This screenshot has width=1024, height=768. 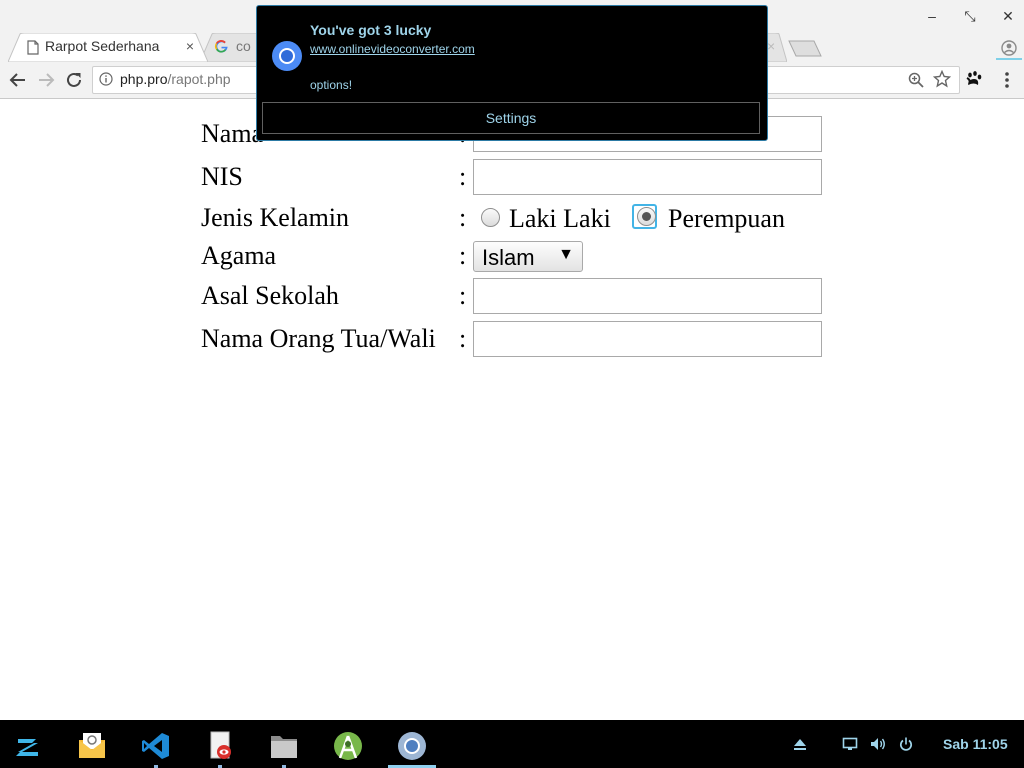 I want to click on profile-icon, so click(x=1009, y=48).